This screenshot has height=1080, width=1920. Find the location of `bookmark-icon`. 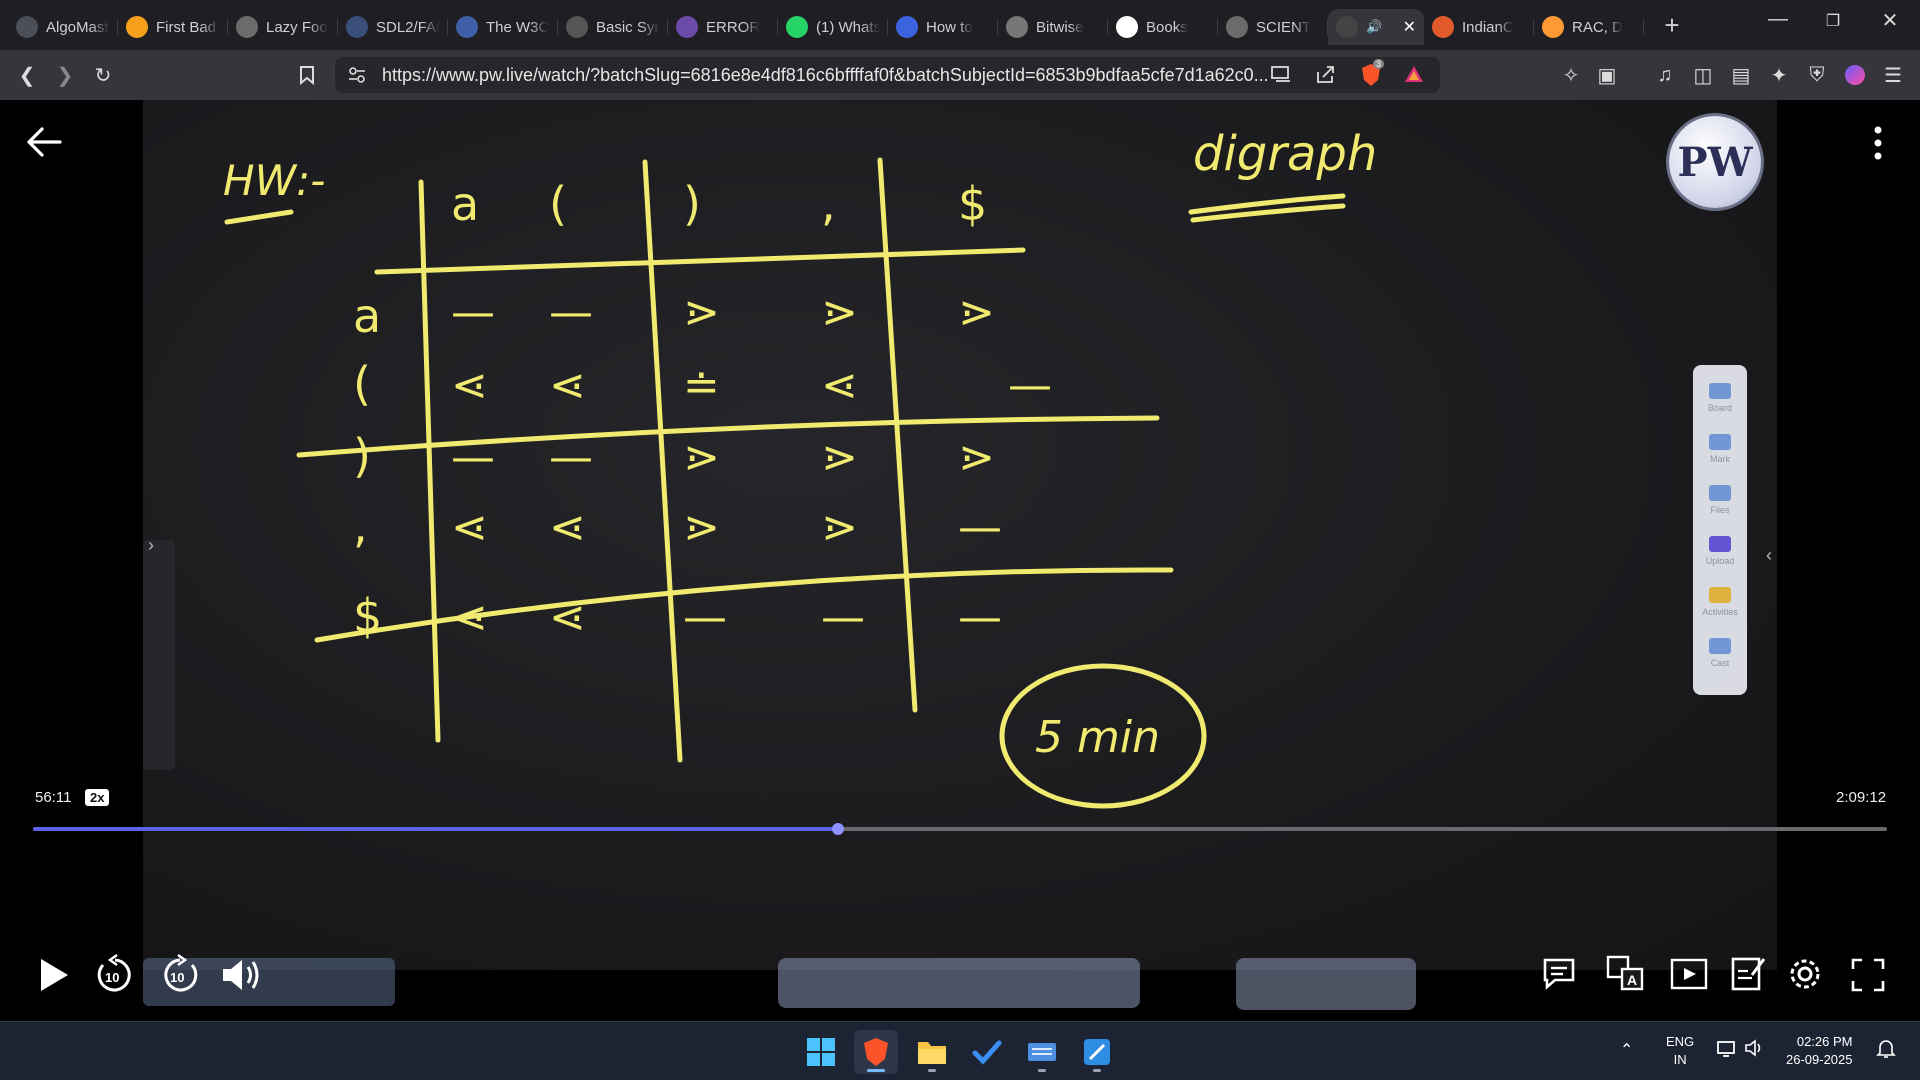

bookmark-icon is located at coordinates (307, 75).